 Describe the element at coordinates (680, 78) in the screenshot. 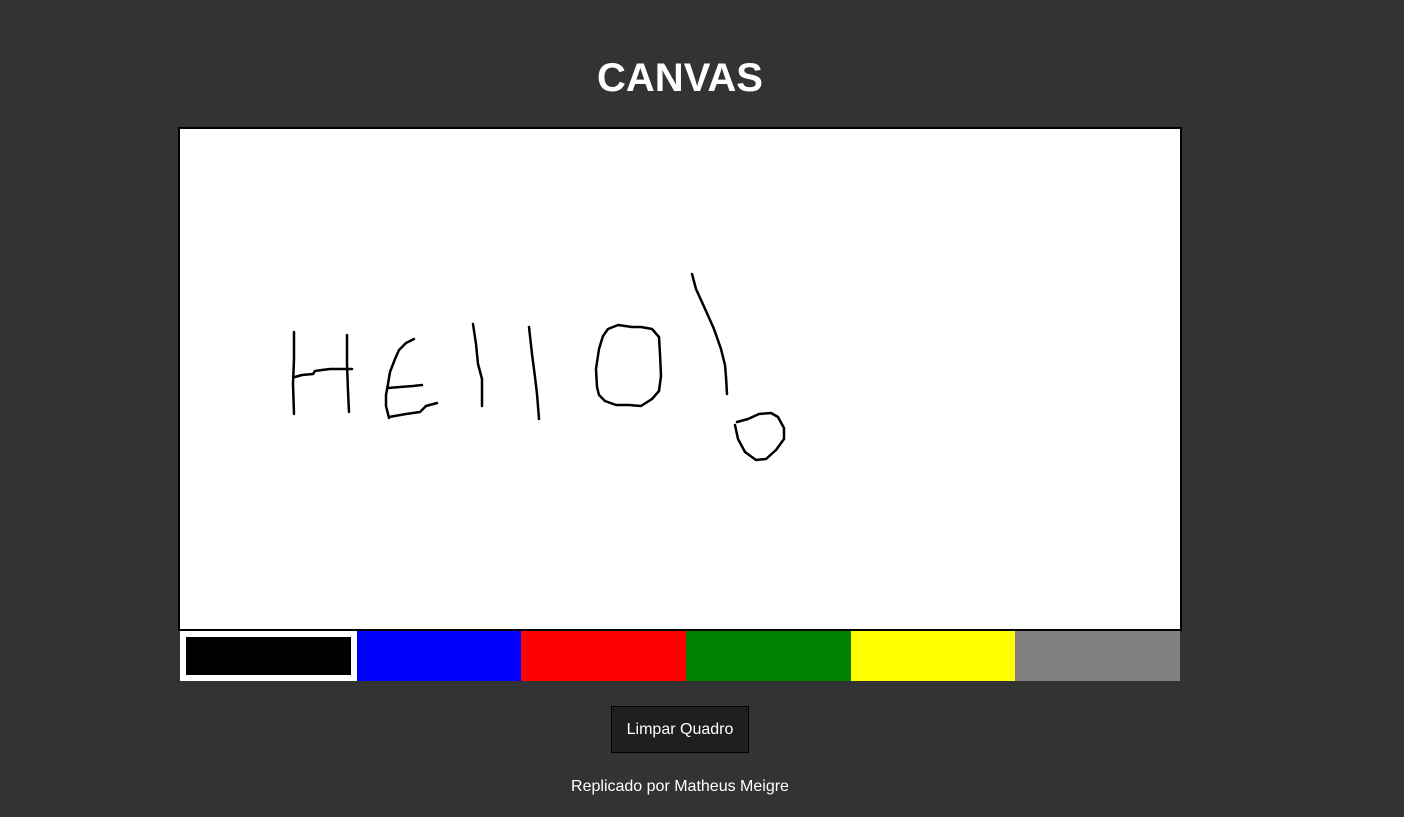

I see `page-title: CANVAS` at that location.